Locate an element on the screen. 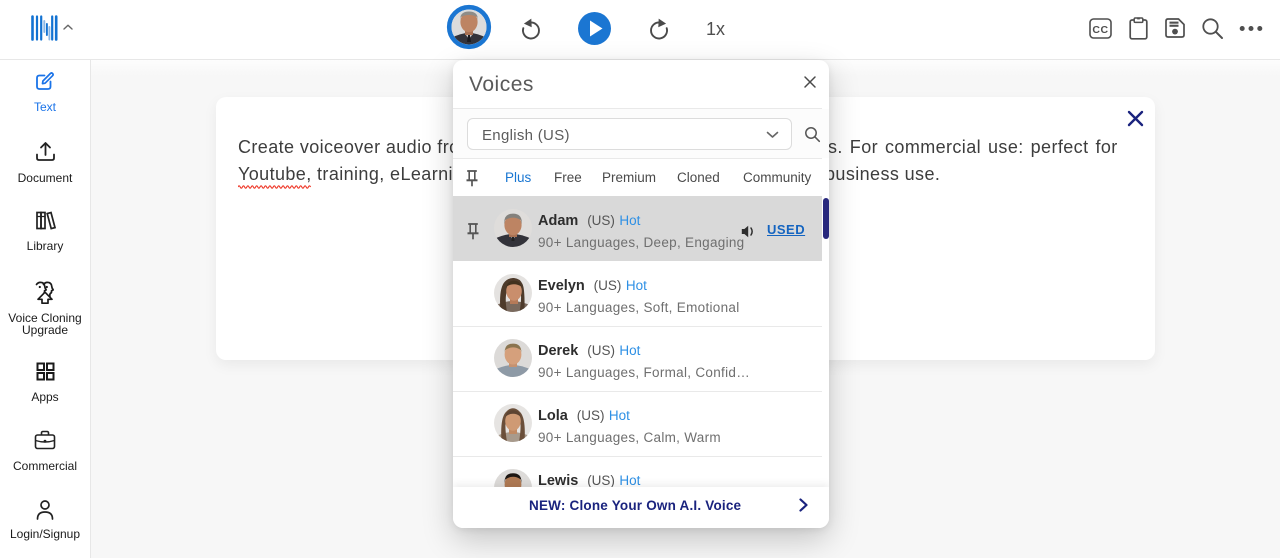 This screenshot has width=1280, height=558. svg-text: CC is located at coordinates (1100, 30).